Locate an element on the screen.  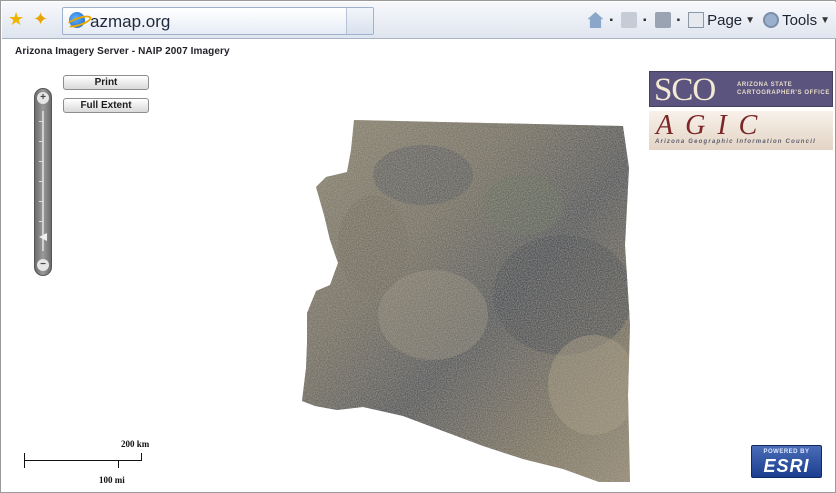
home-button: ▪ is located at coordinates (600, 20).